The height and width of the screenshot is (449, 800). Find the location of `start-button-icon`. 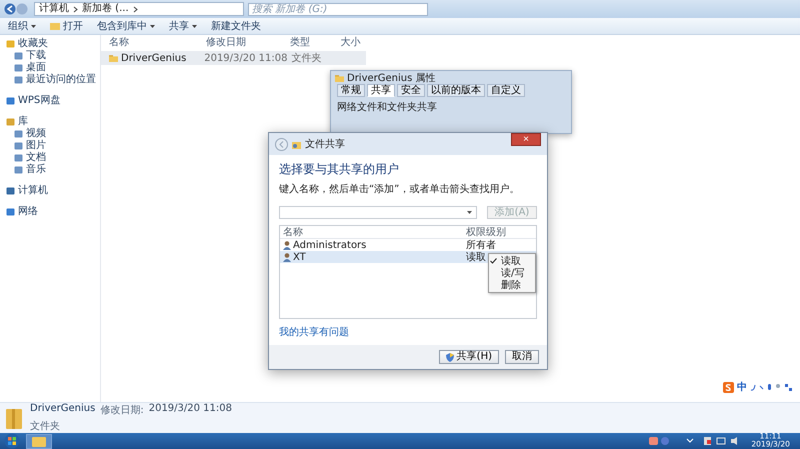

start-button-icon is located at coordinates (12, 441).